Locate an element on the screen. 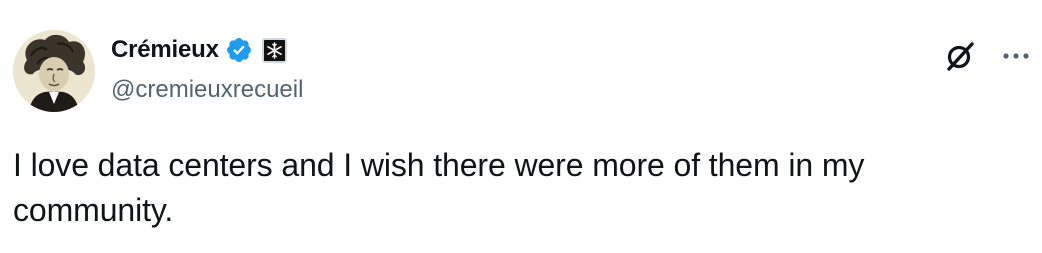 The width and height of the screenshot is (1042, 253). grok-button is located at coordinates (960, 56).